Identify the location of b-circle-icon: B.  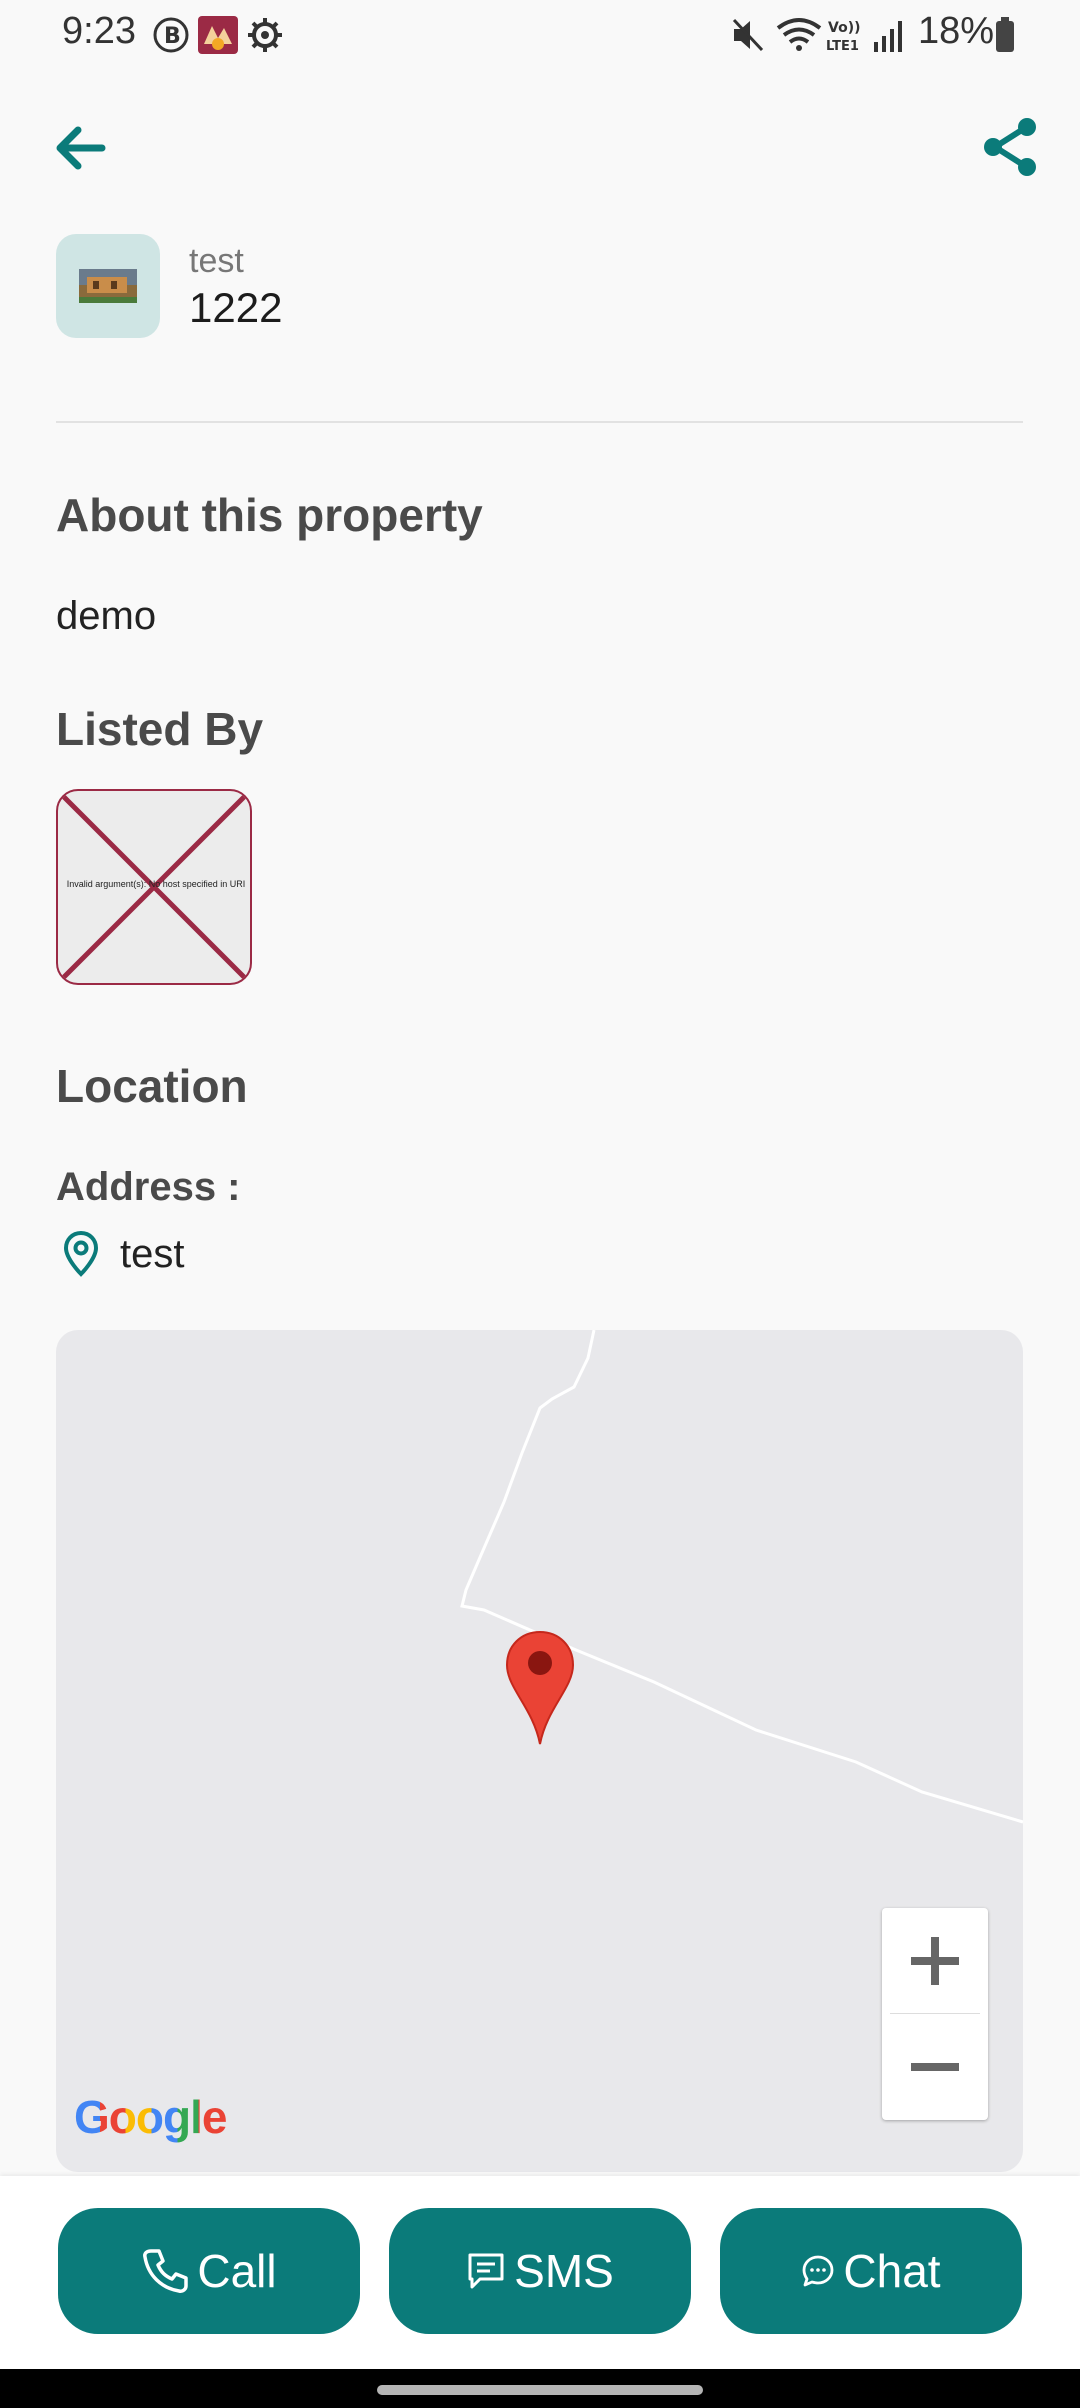
(171, 35).